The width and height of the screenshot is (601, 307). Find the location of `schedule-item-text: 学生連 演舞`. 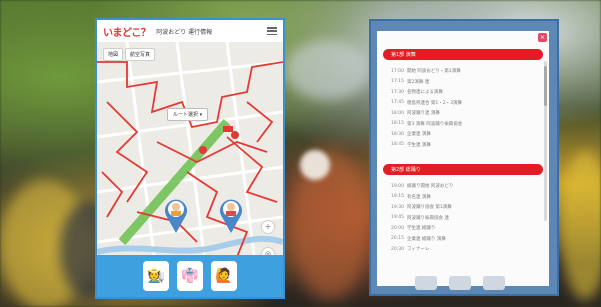

schedule-item-text: 学生連 演舞 is located at coordinates (419, 145).